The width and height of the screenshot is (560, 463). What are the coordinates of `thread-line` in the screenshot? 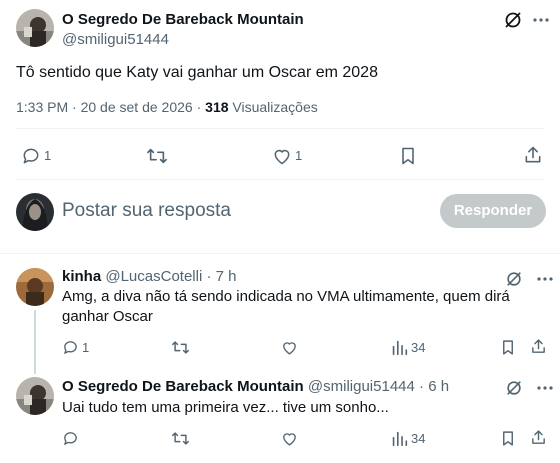 It's located at (35, 342).